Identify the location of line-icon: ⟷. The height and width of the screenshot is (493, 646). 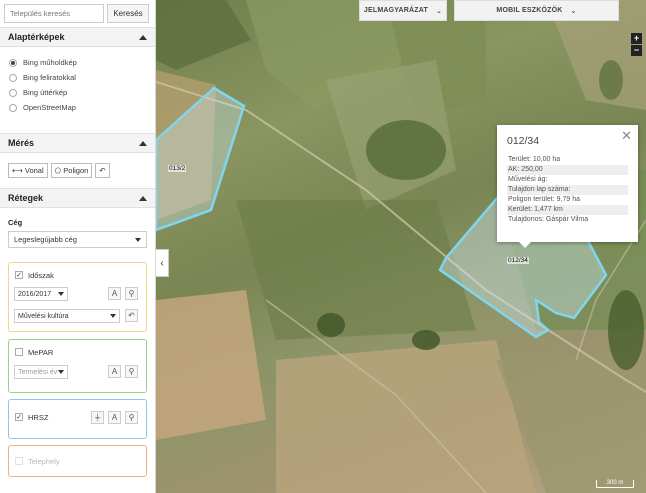
(17, 170).